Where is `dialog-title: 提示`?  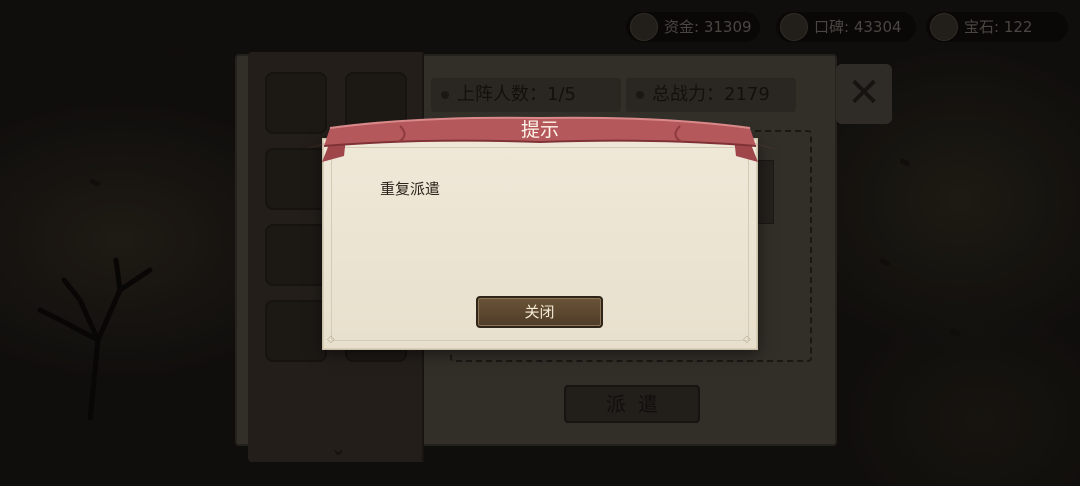 dialog-title: 提示 is located at coordinates (539, 130).